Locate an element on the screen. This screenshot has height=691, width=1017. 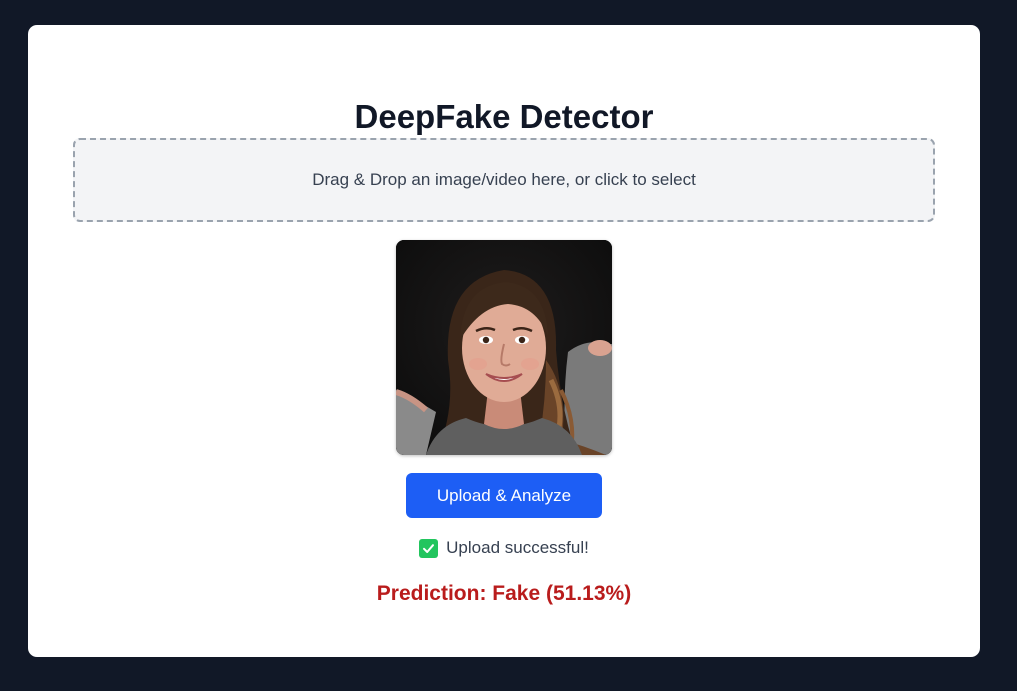
portrait-photo-icon is located at coordinates (504, 347).